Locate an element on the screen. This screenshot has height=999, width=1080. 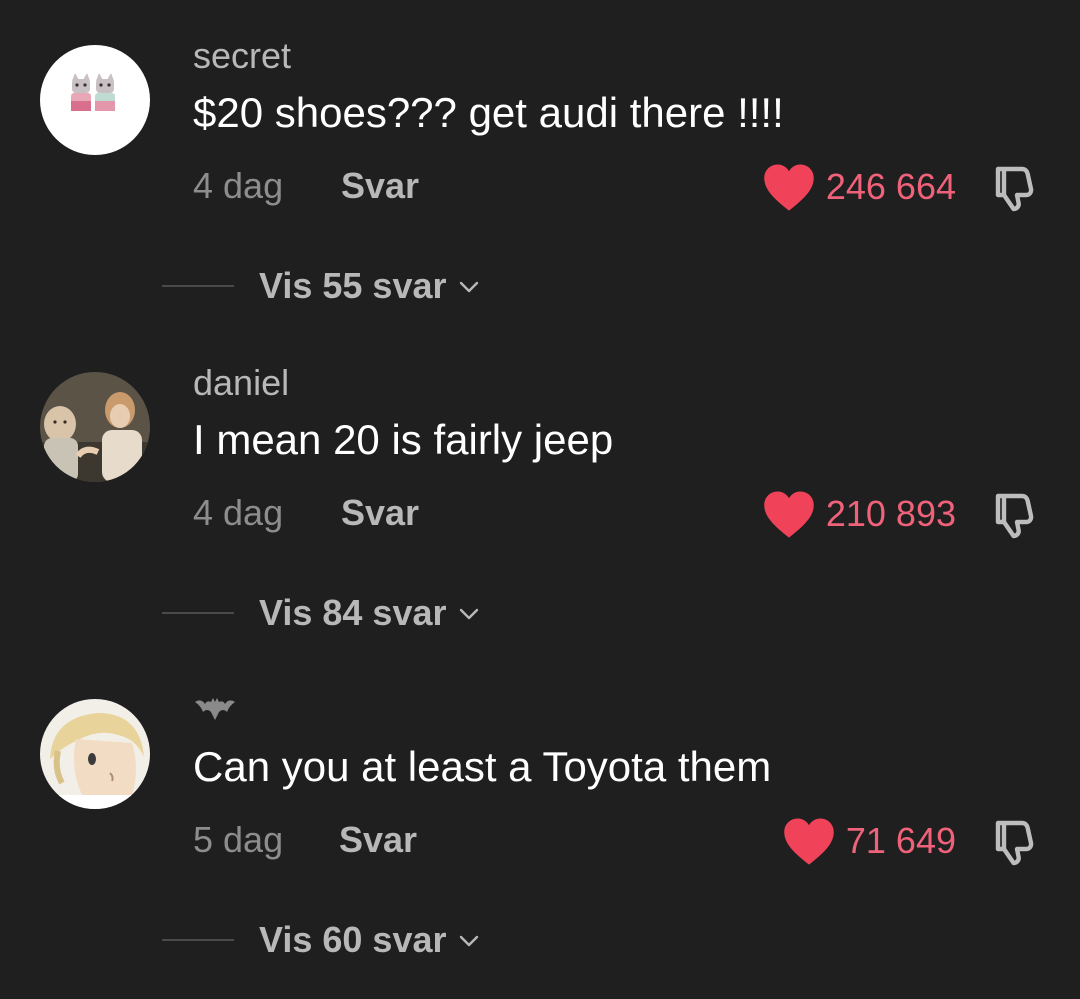
view-replies-button: Vis 60 svar is located at coordinates (321, 940).